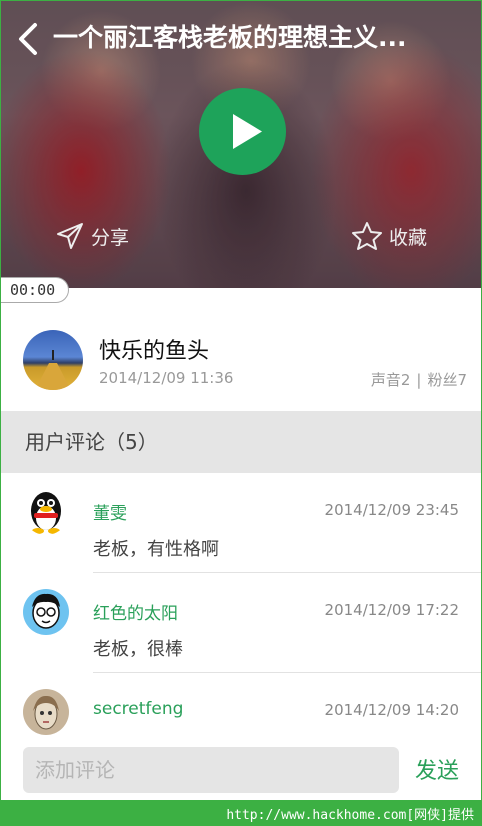  I want to click on watermark-text: http://www.hackhome.com[网侠]提供, so click(350, 815).